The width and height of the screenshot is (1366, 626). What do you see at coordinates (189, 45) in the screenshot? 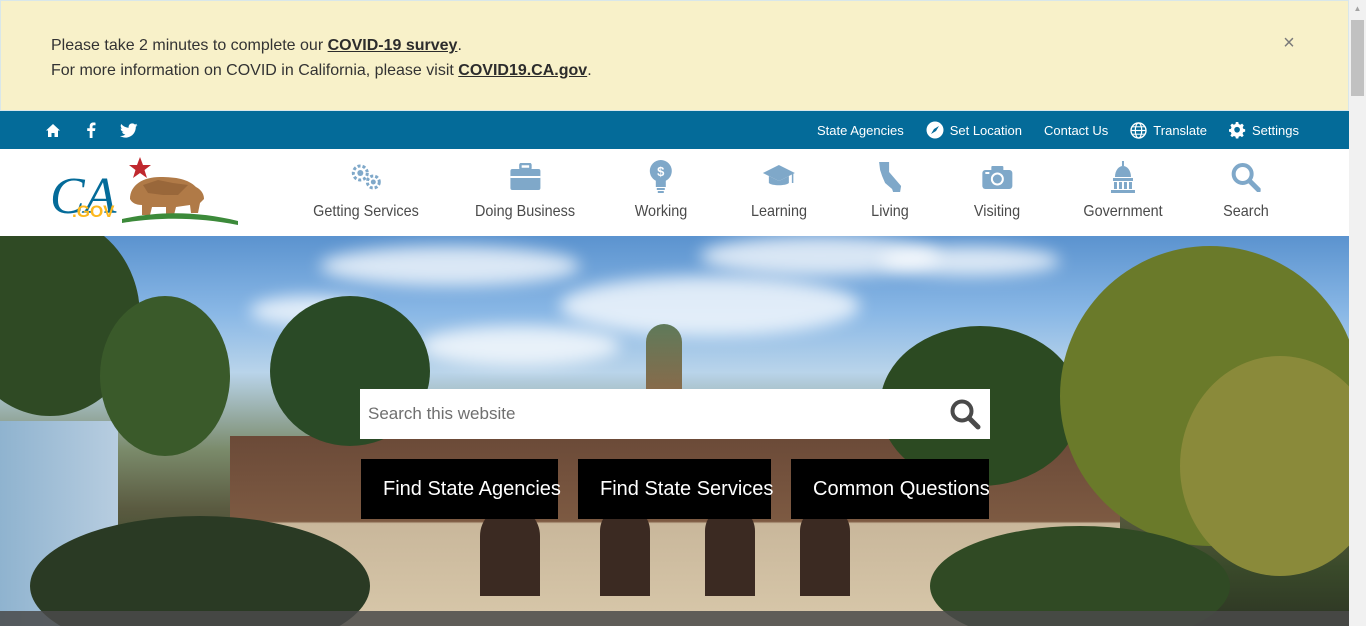
I see `alert-line-1-text: Please take 2 minutes to complete our` at bounding box center [189, 45].